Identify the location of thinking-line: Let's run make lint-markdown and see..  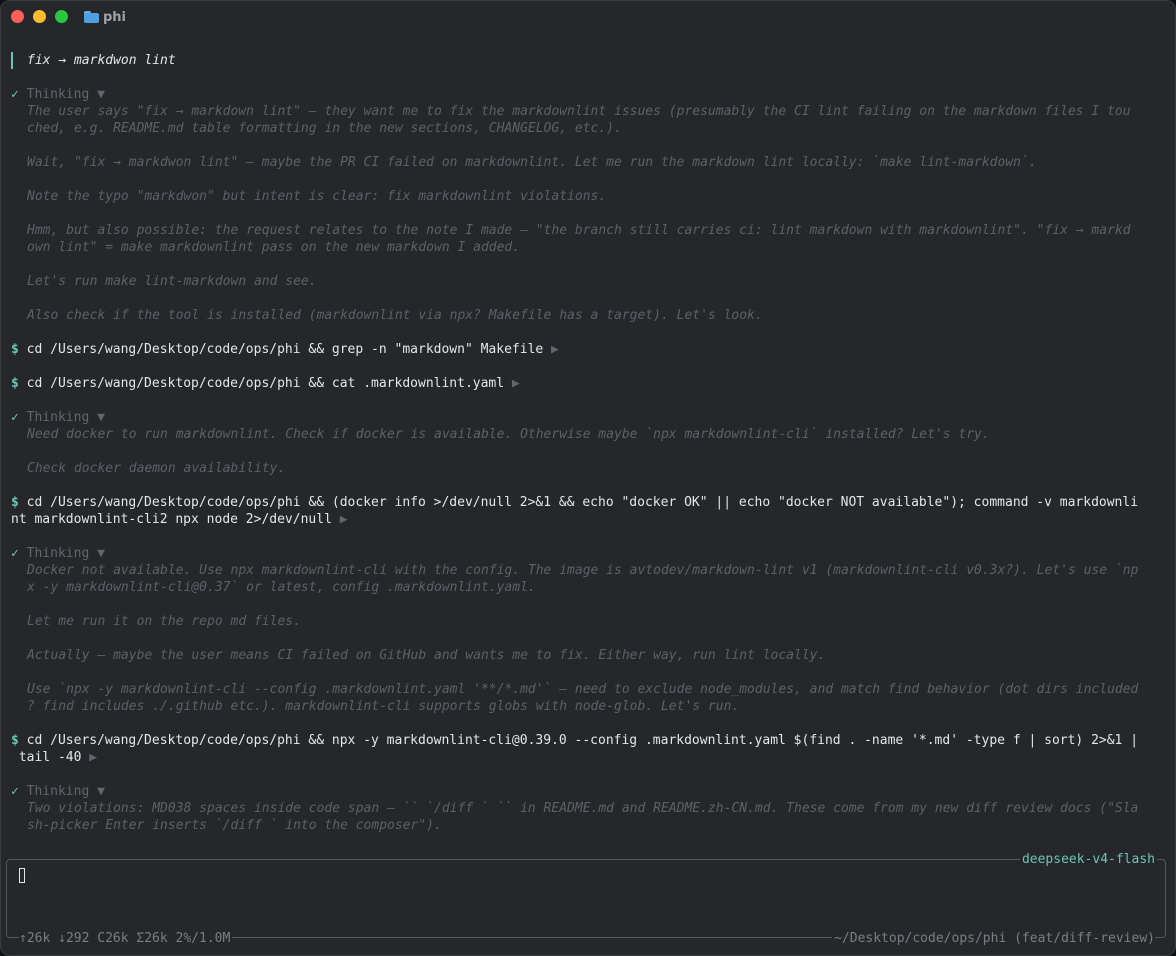
(172, 281).